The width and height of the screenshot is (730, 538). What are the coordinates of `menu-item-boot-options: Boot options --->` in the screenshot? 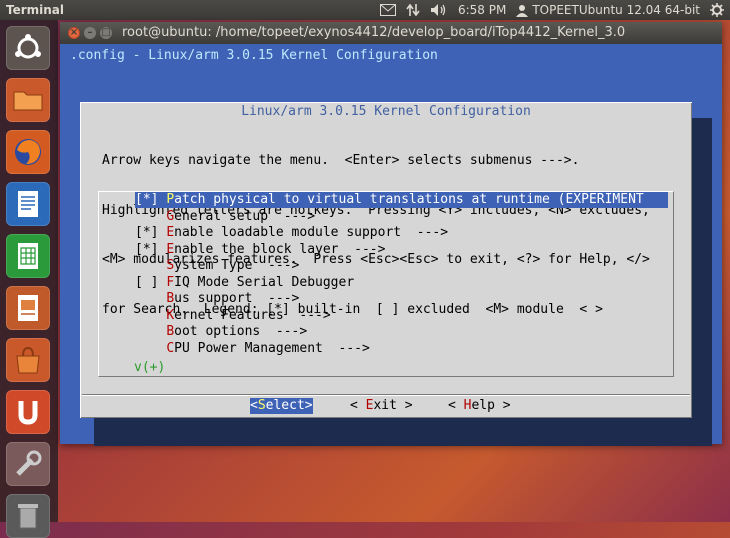 It's located at (221, 332).